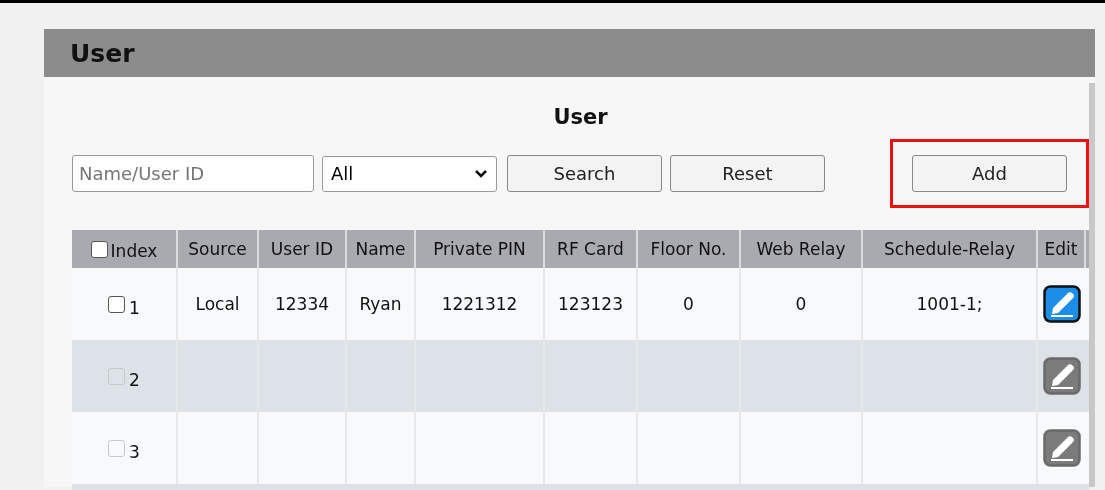 This screenshot has width=1105, height=490. Describe the element at coordinates (580, 117) in the screenshot. I see `section-title: User` at that location.